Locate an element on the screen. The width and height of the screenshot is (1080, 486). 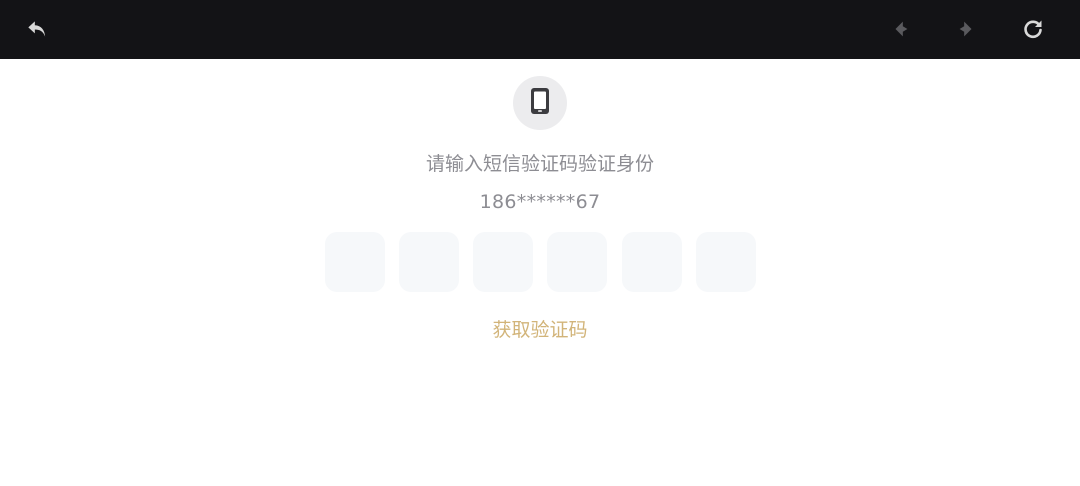
sms-code-inputs is located at coordinates (541, 262).